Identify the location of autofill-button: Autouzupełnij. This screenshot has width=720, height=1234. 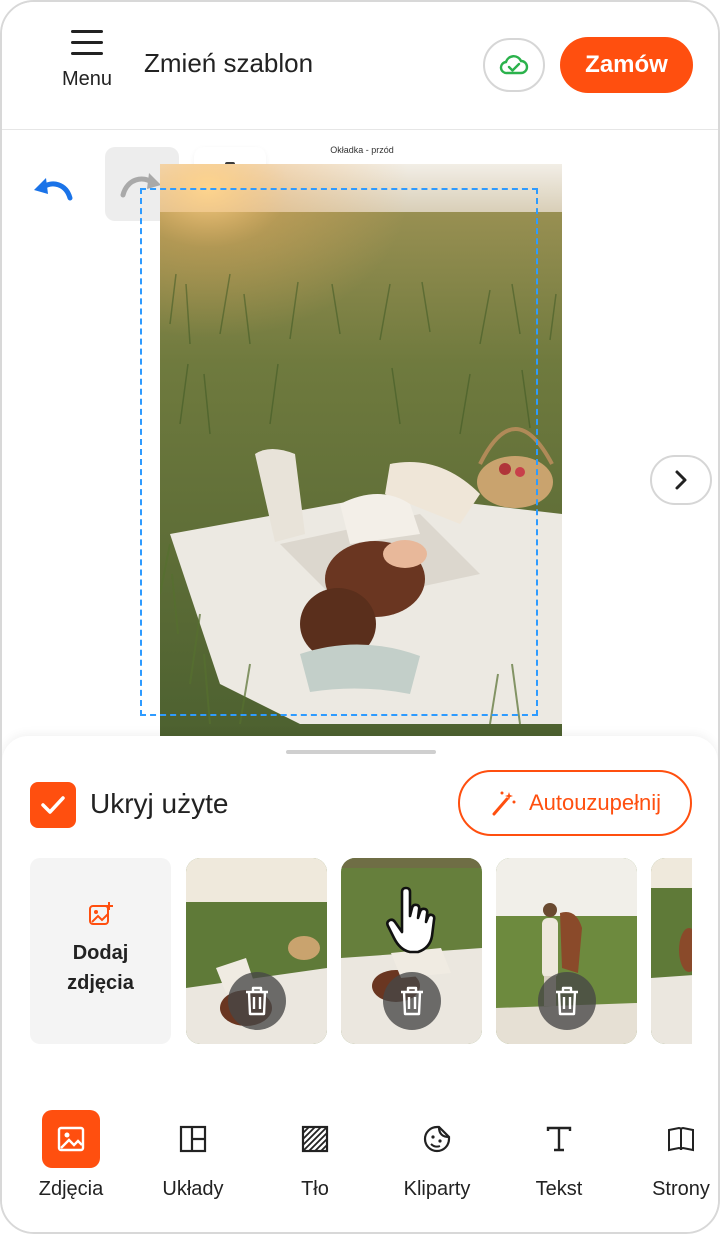
(575, 803).